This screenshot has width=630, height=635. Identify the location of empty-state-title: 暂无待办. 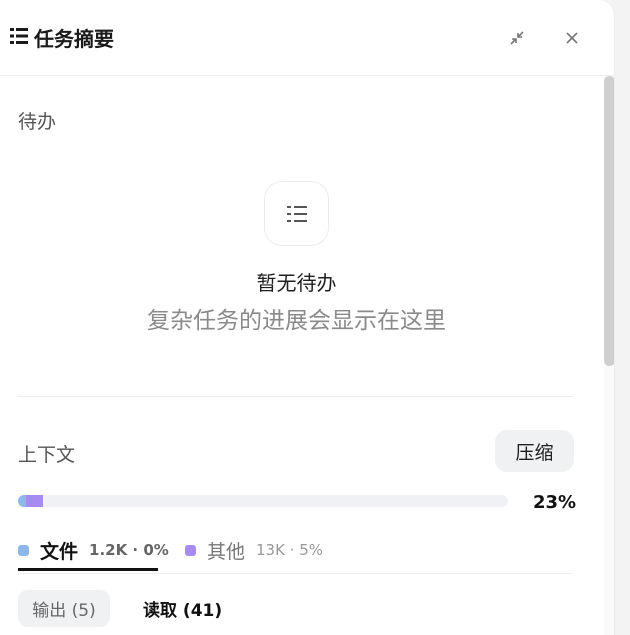
(296, 283).